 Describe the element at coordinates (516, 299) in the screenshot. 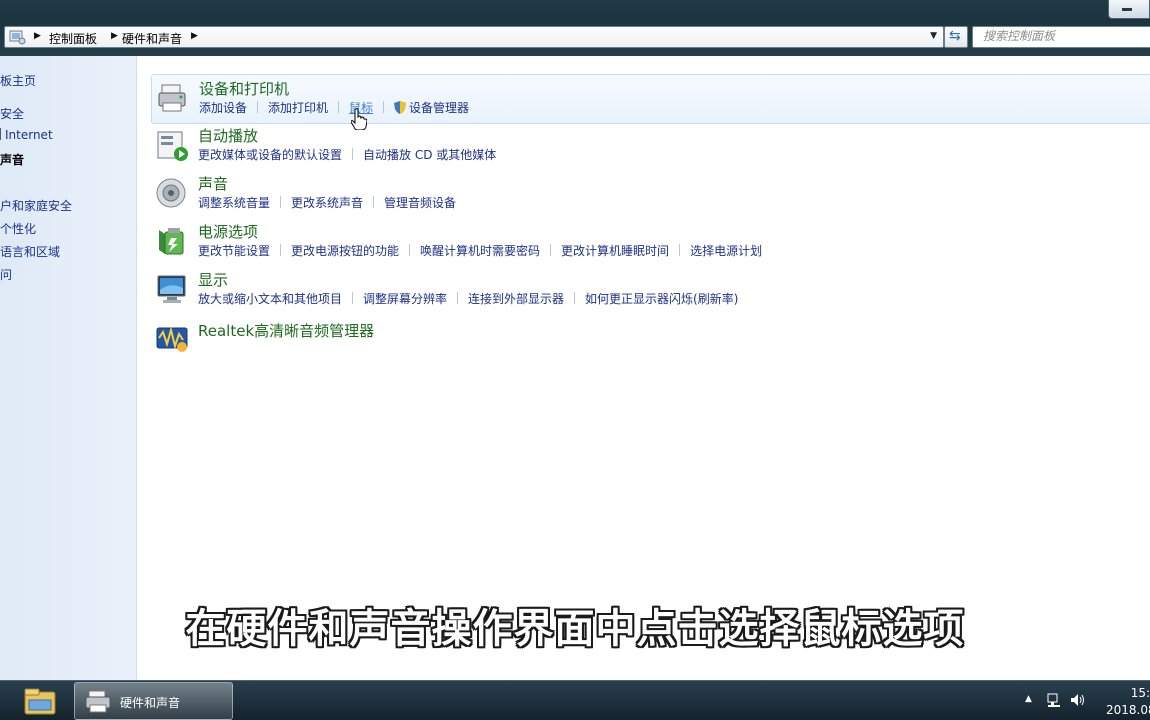

I see `link-connect-external-display: 连接到外部显示器` at that location.